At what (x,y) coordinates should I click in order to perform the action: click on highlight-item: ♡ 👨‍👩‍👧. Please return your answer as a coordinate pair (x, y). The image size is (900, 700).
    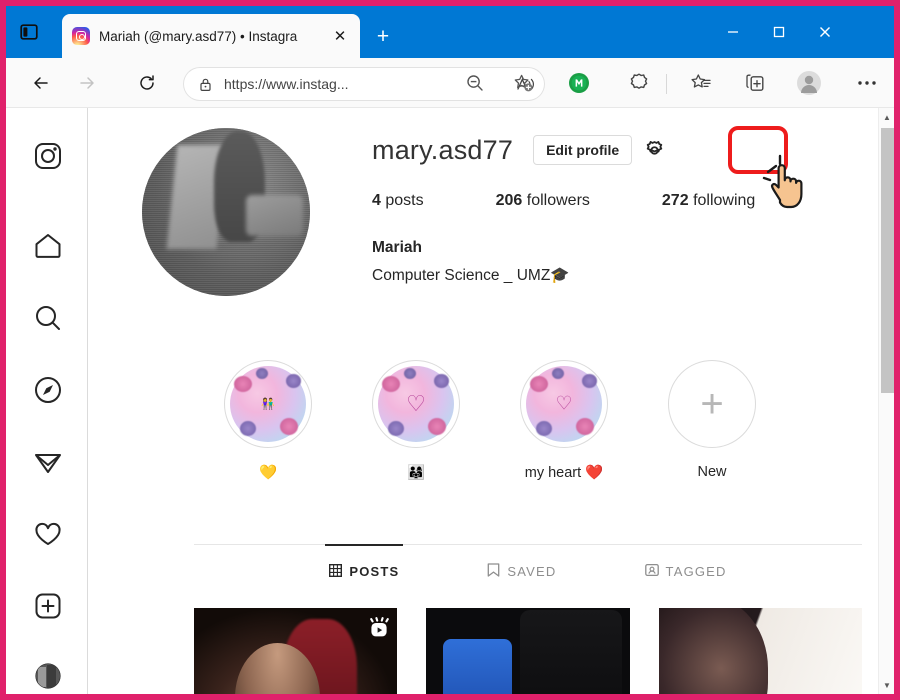
    Looking at the image, I should click on (416, 420).